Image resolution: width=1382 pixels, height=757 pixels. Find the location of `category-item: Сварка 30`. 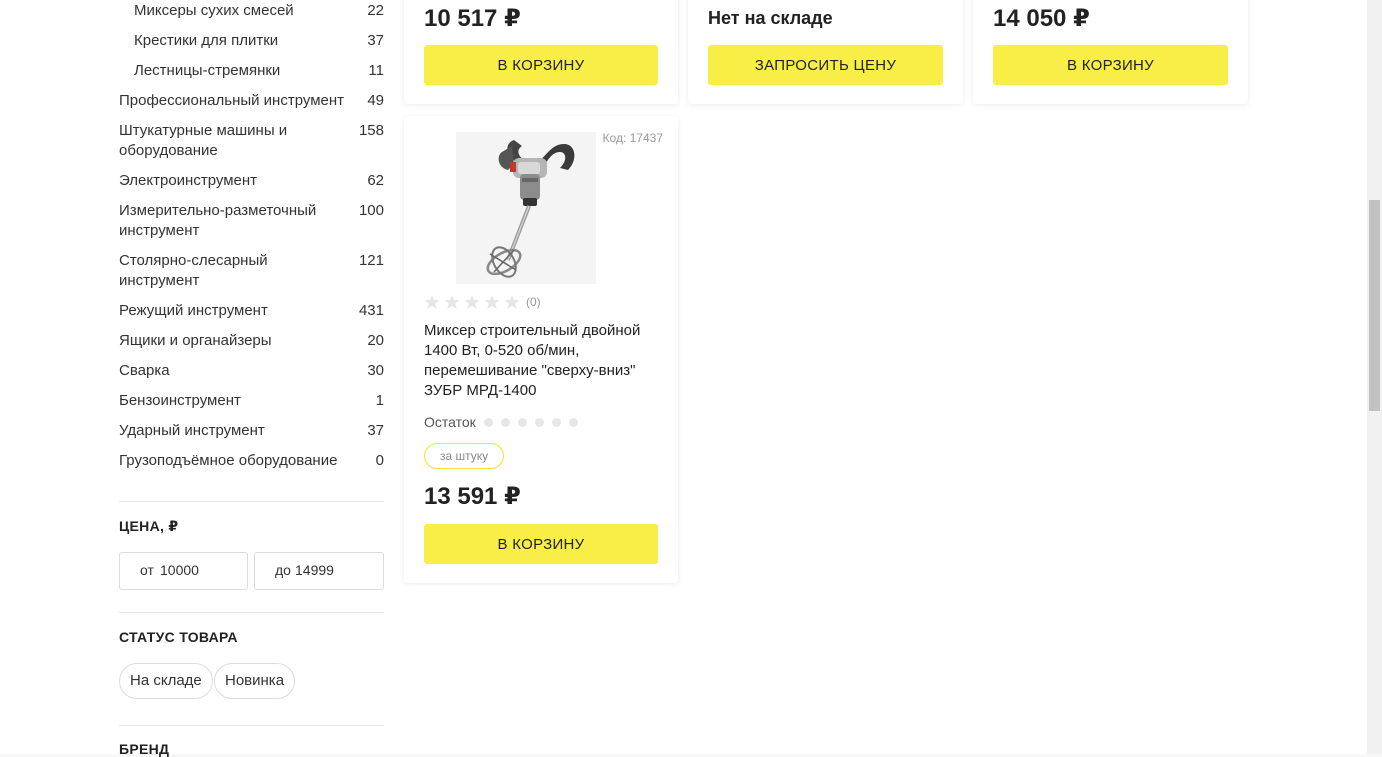

category-item: Сварка 30 is located at coordinates (251, 371).